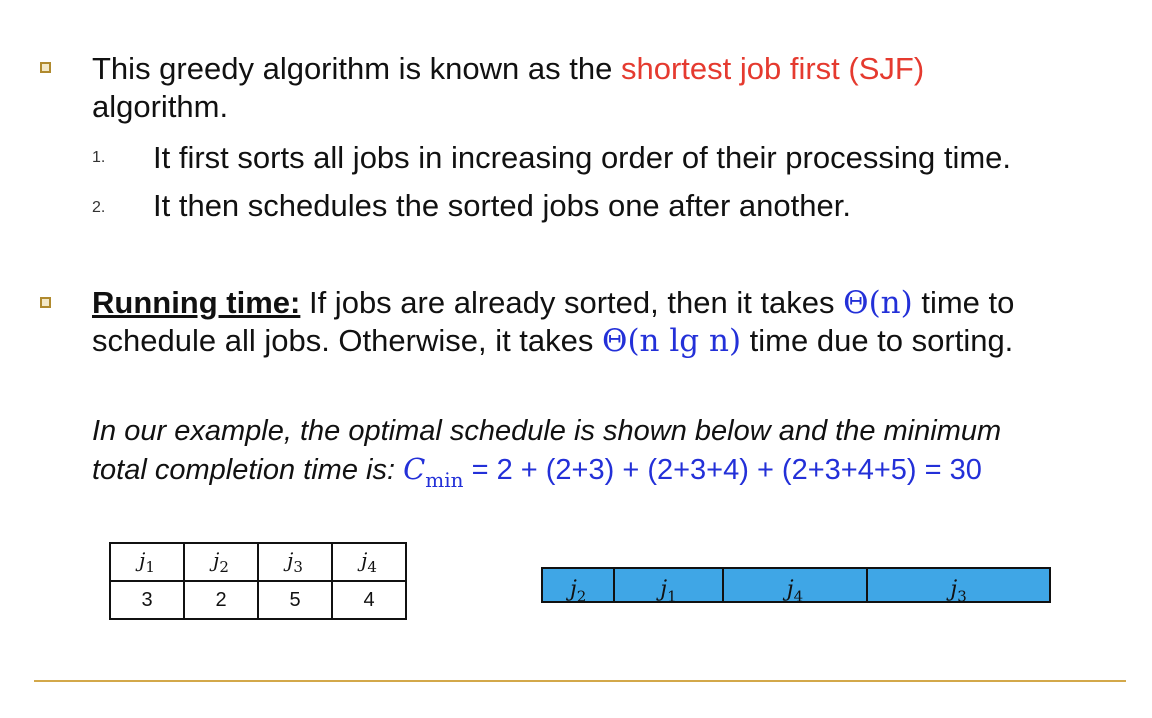 Image resolution: width=1152 pixels, height=718 pixels. I want to click on job-header: j1, so click(147, 562).